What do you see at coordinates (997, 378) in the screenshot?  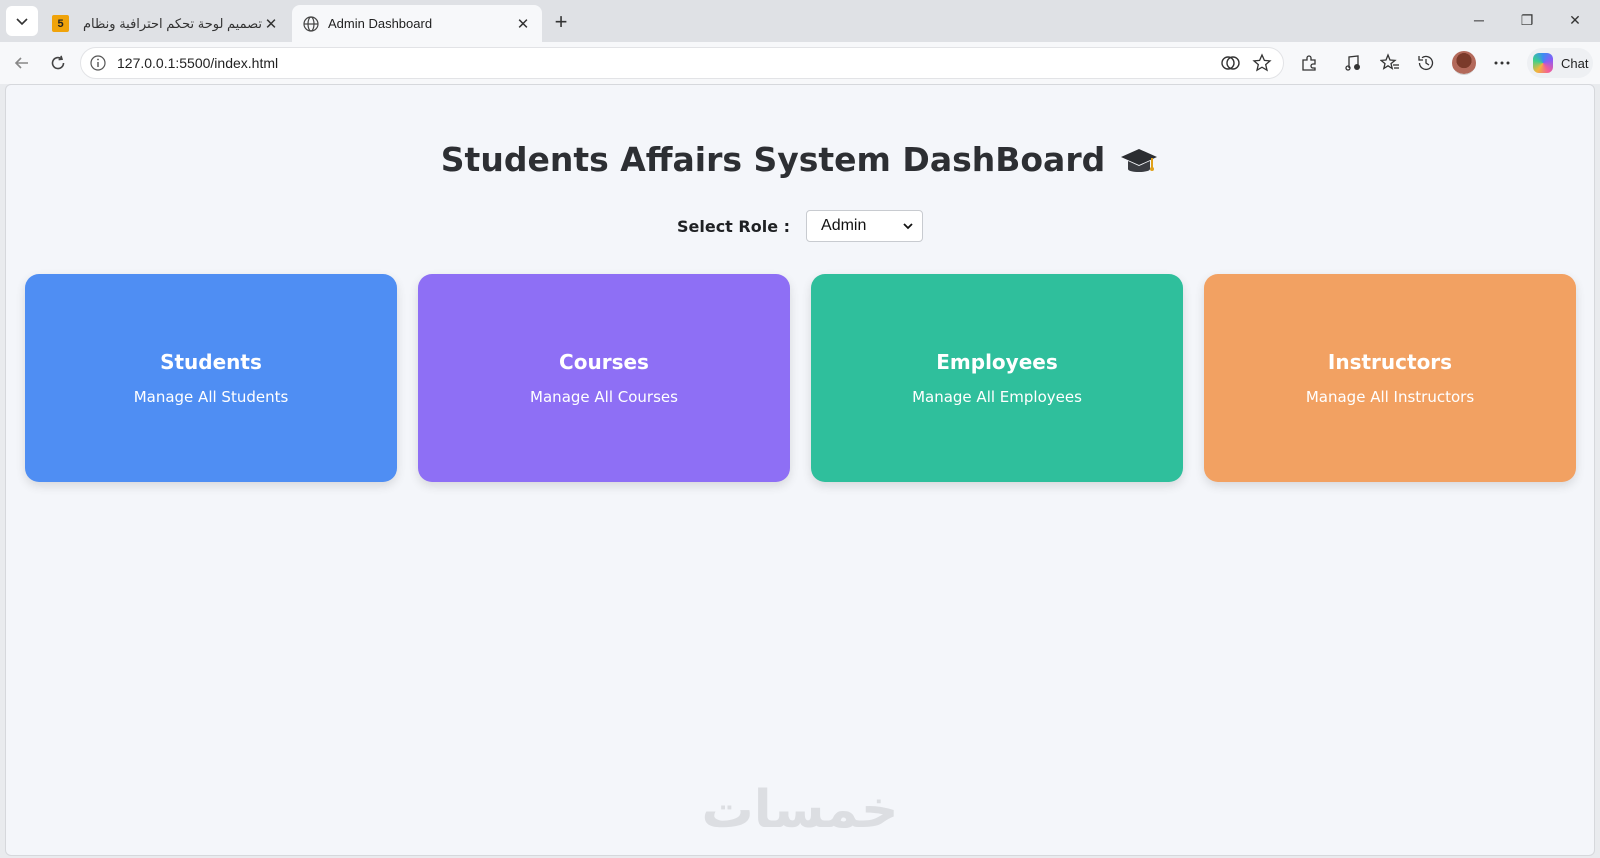 I see `card-employees: Employees Manage All Employees` at bounding box center [997, 378].